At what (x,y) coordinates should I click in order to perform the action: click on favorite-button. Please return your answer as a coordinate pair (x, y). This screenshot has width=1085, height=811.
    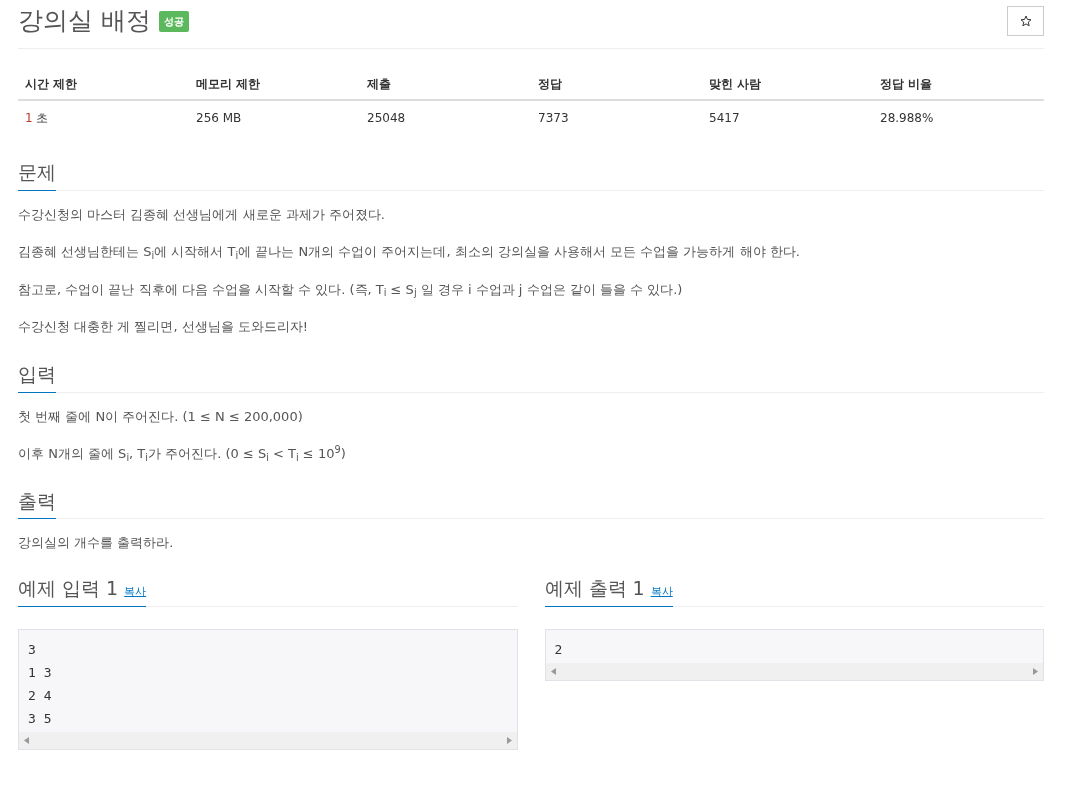
    Looking at the image, I should click on (1025, 21).